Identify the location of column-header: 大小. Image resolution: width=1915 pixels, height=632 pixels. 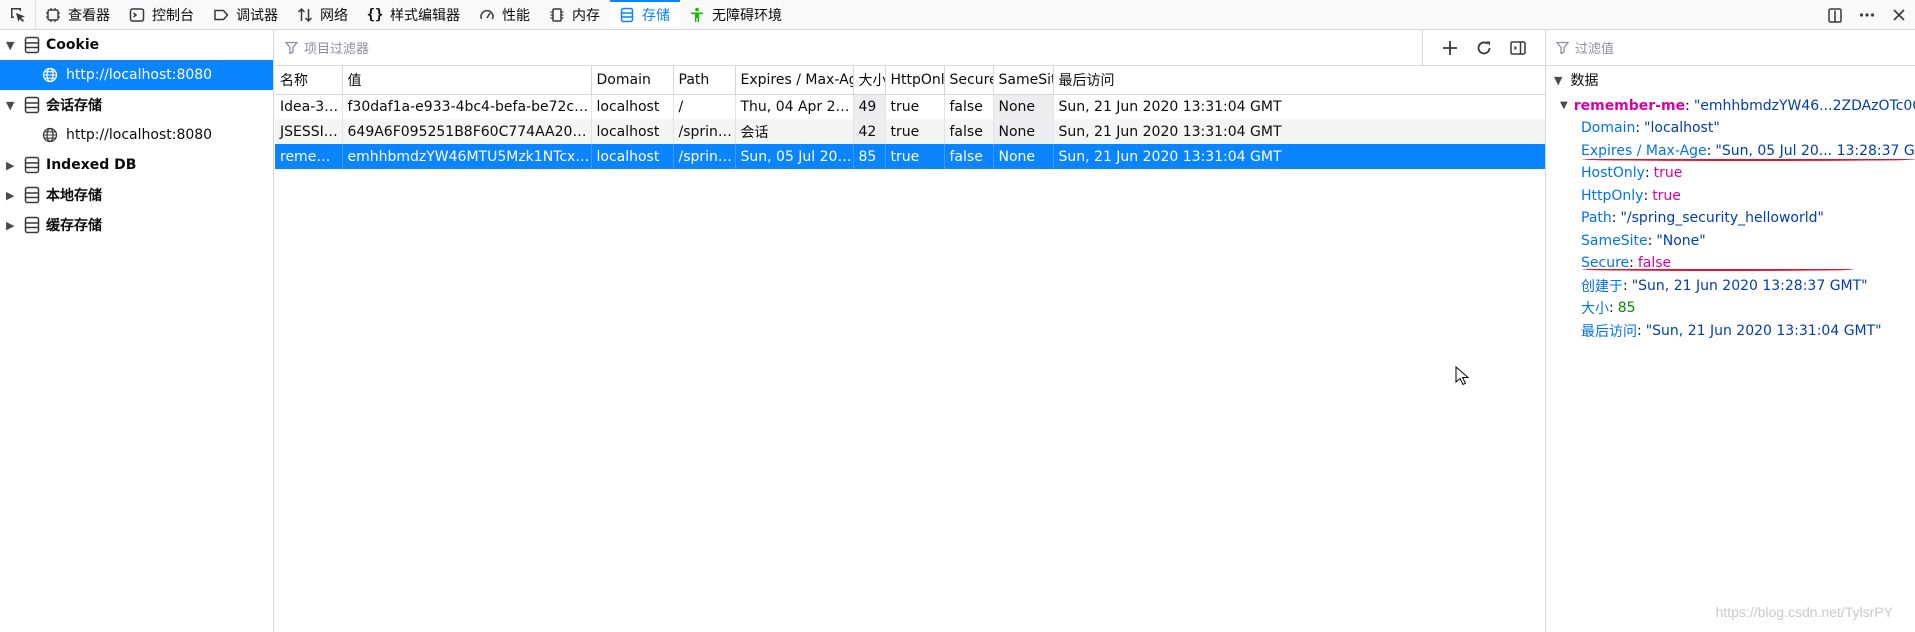
(869, 80).